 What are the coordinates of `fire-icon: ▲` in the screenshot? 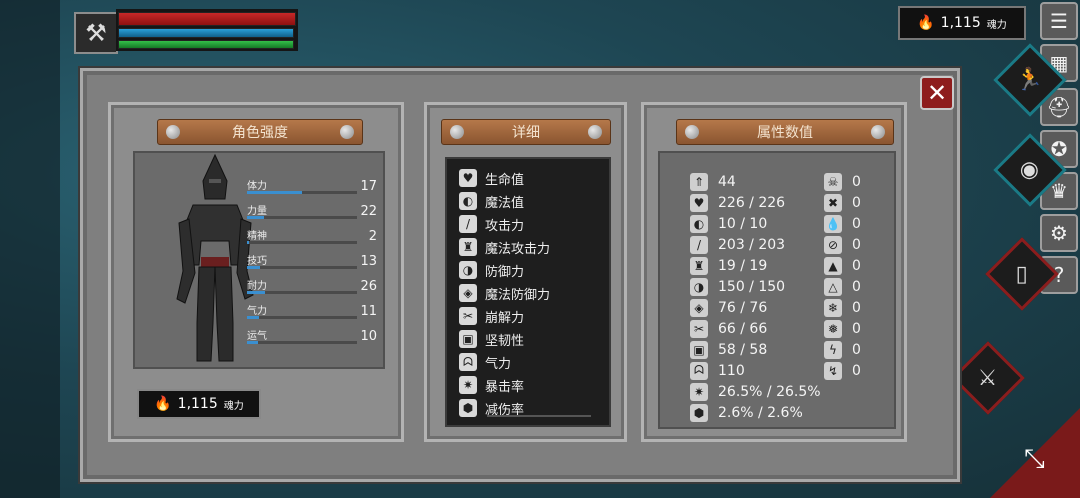 It's located at (833, 265).